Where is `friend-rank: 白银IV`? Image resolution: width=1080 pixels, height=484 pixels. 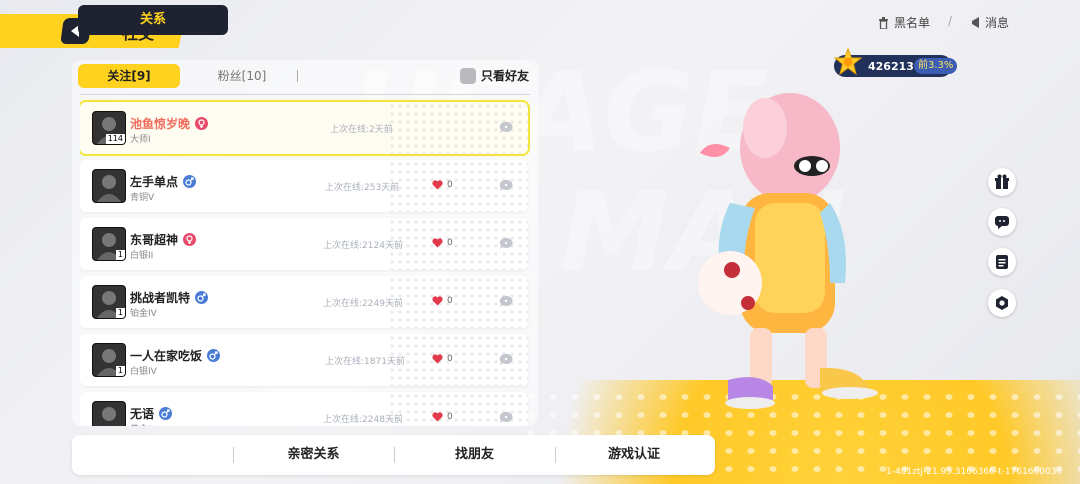
friend-rank: 白银IV is located at coordinates (143, 372).